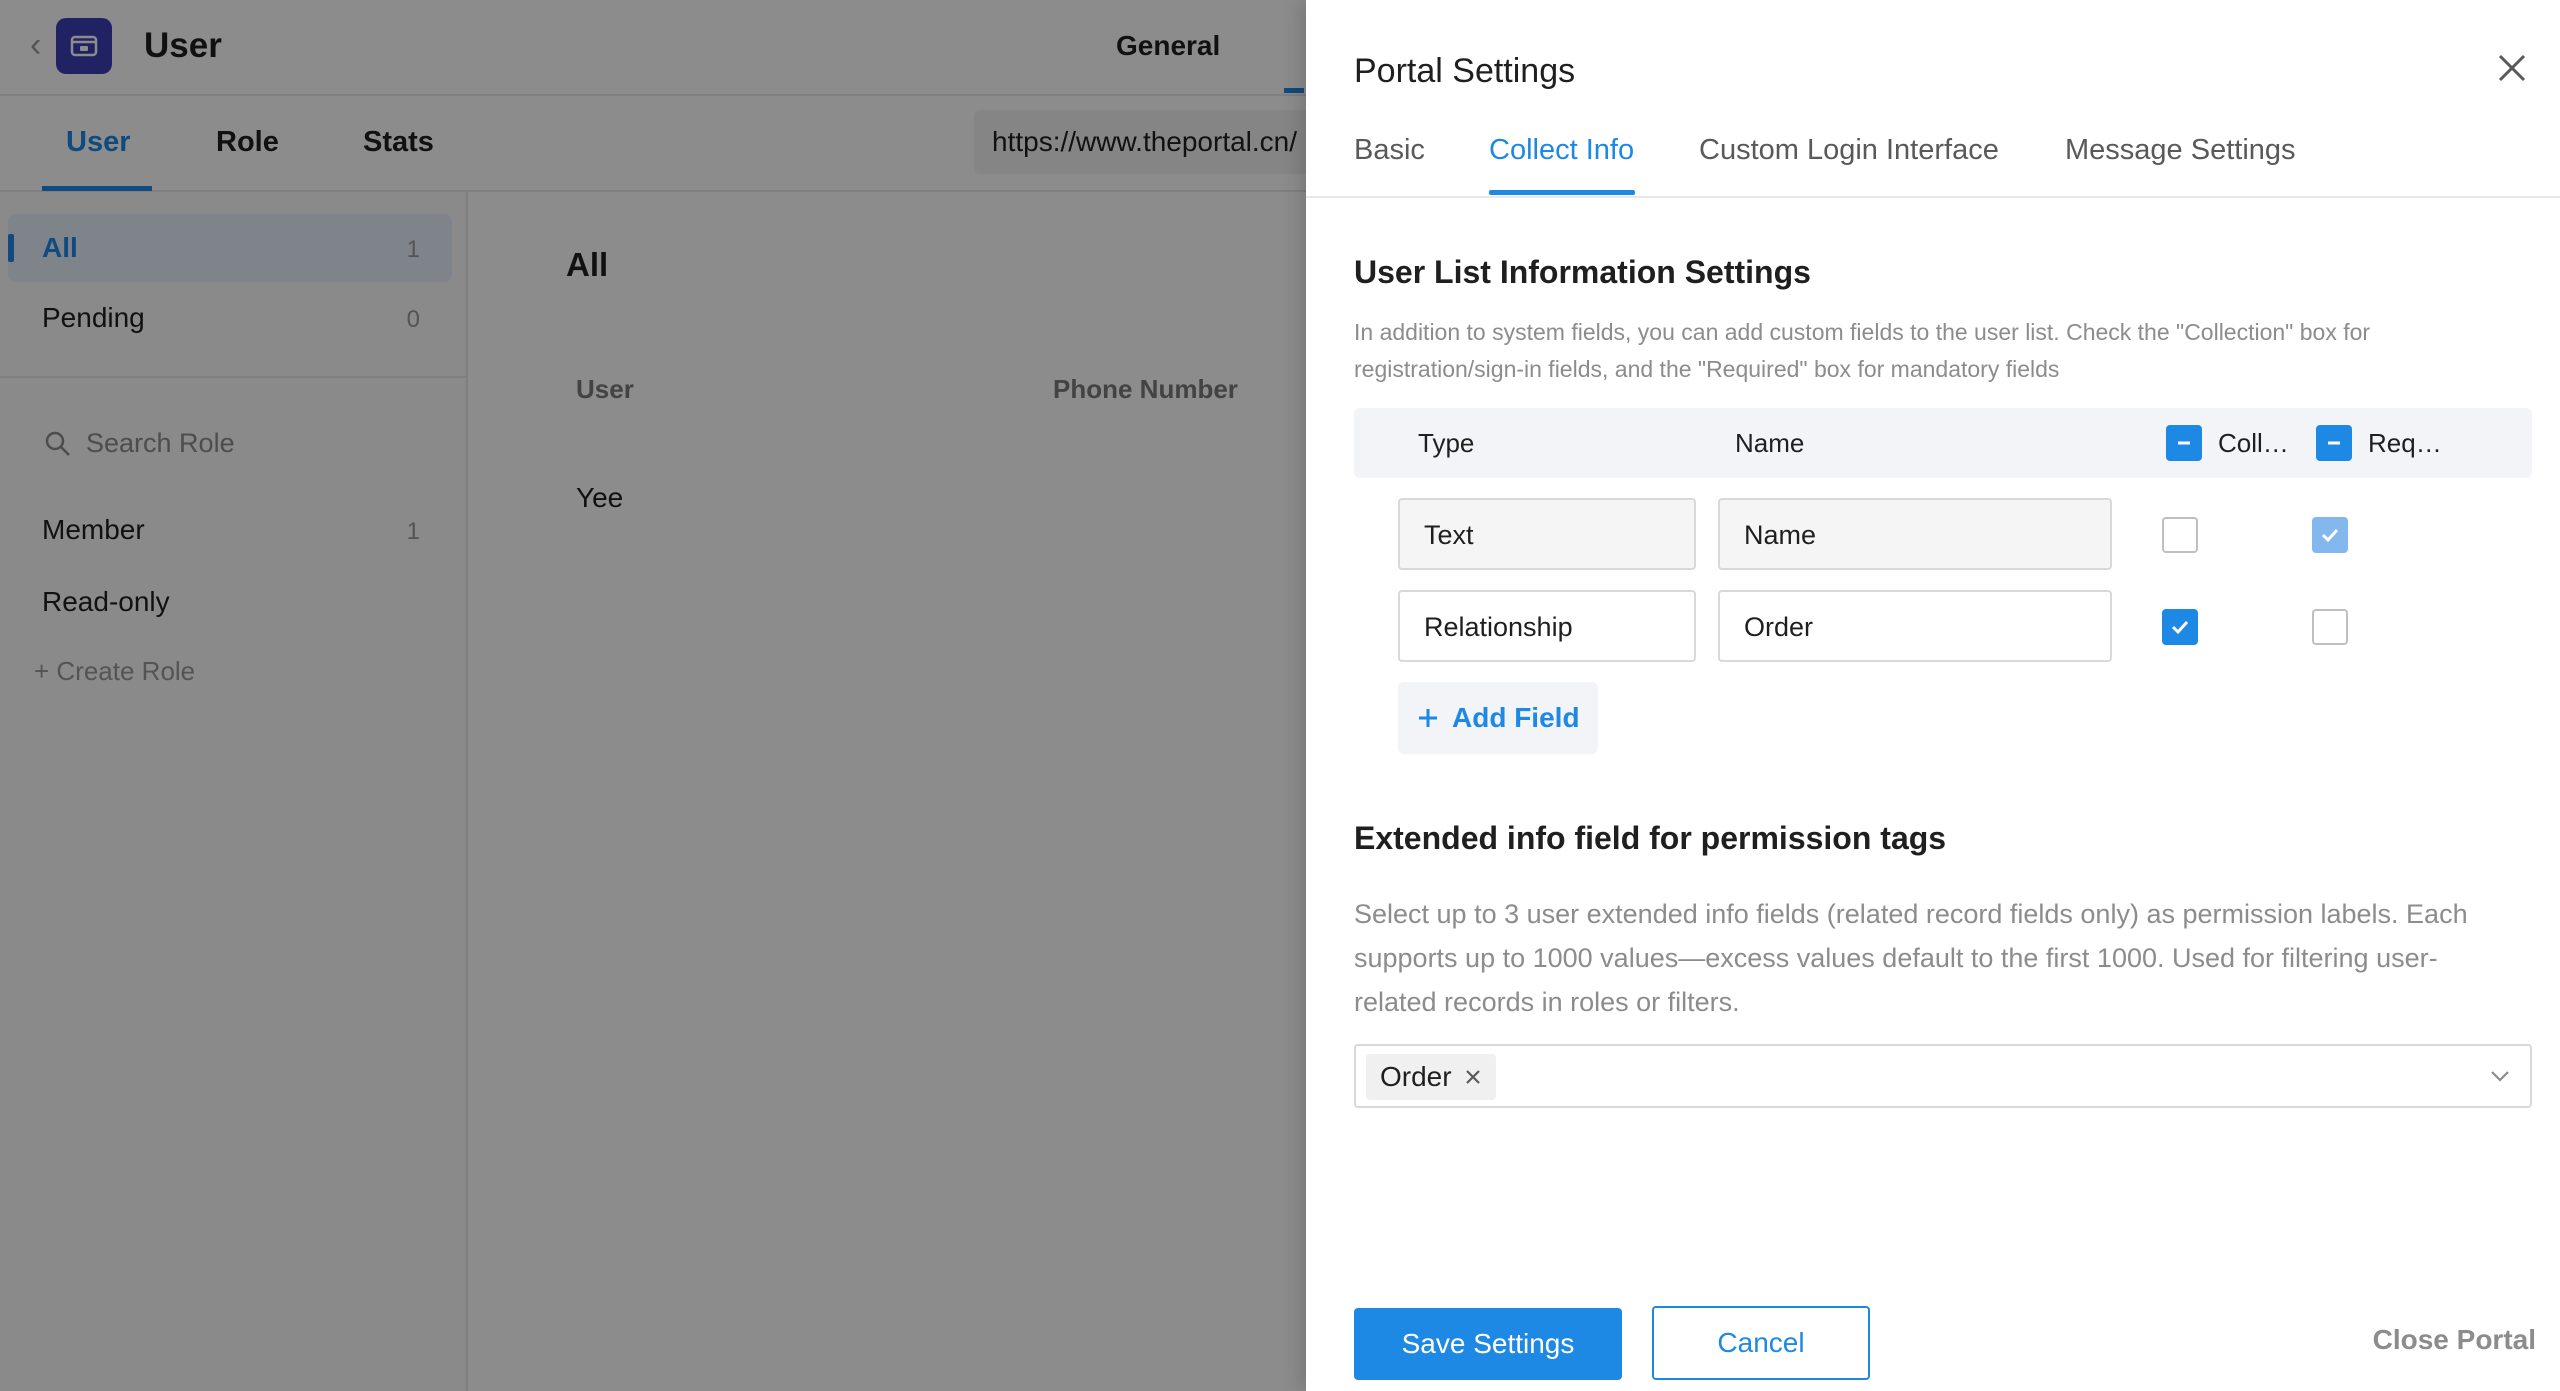  I want to click on tag-label: Order, so click(1416, 1076).